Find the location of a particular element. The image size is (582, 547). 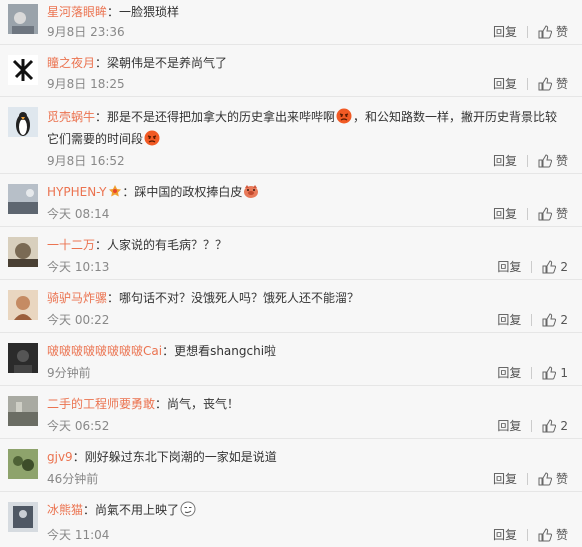

comment-text: ：哪句话不对？没饿死人吗？饿死人还不能溜？ is located at coordinates (233, 298).